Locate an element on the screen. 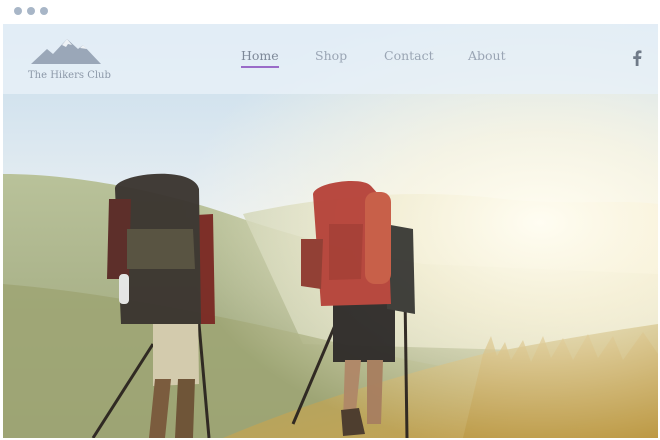 The image size is (660, 440). facebook-icon is located at coordinates (637, 58).